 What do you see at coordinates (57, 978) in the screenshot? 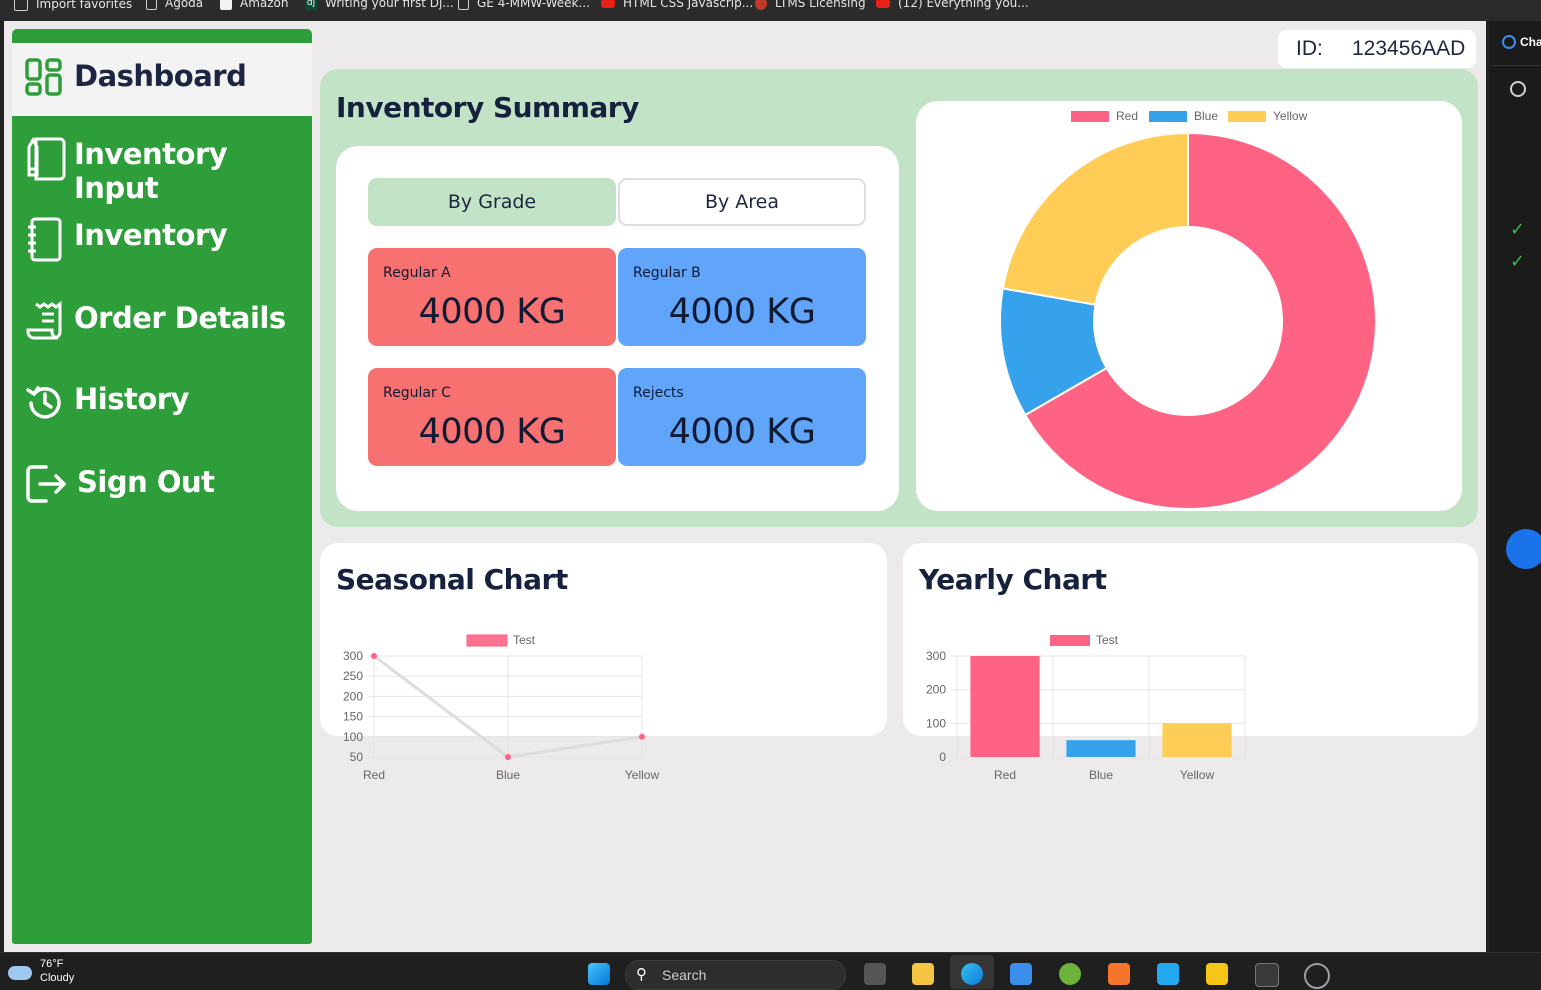
I see `weather-text: Cloudy` at bounding box center [57, 978].